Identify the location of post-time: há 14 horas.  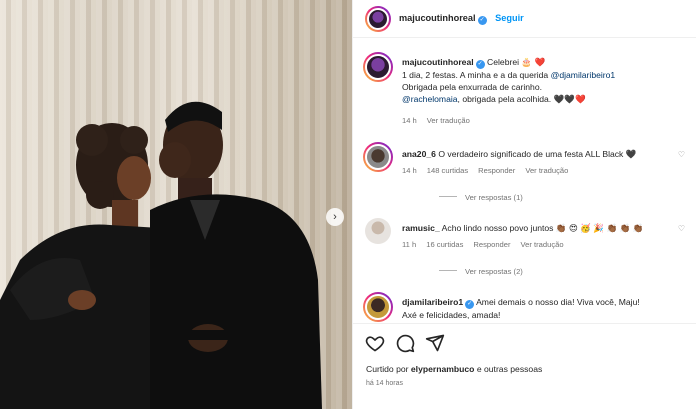
(384, 383).